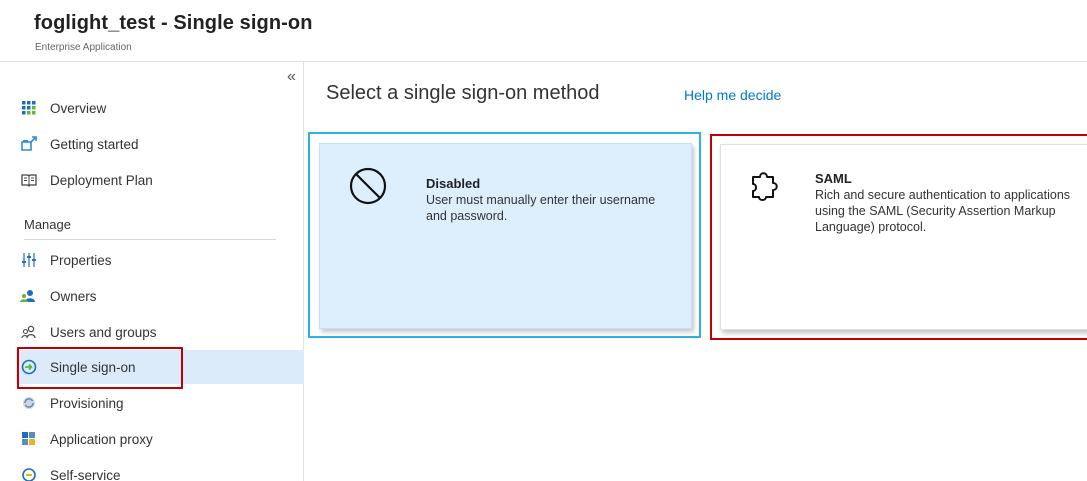 The width and height of the screenshot is (1087, 481). What do you see at coordinates (94, 144) in the screenshot?
I see `sidebar-item-label: Getting started` at bounding box center [94, 144].